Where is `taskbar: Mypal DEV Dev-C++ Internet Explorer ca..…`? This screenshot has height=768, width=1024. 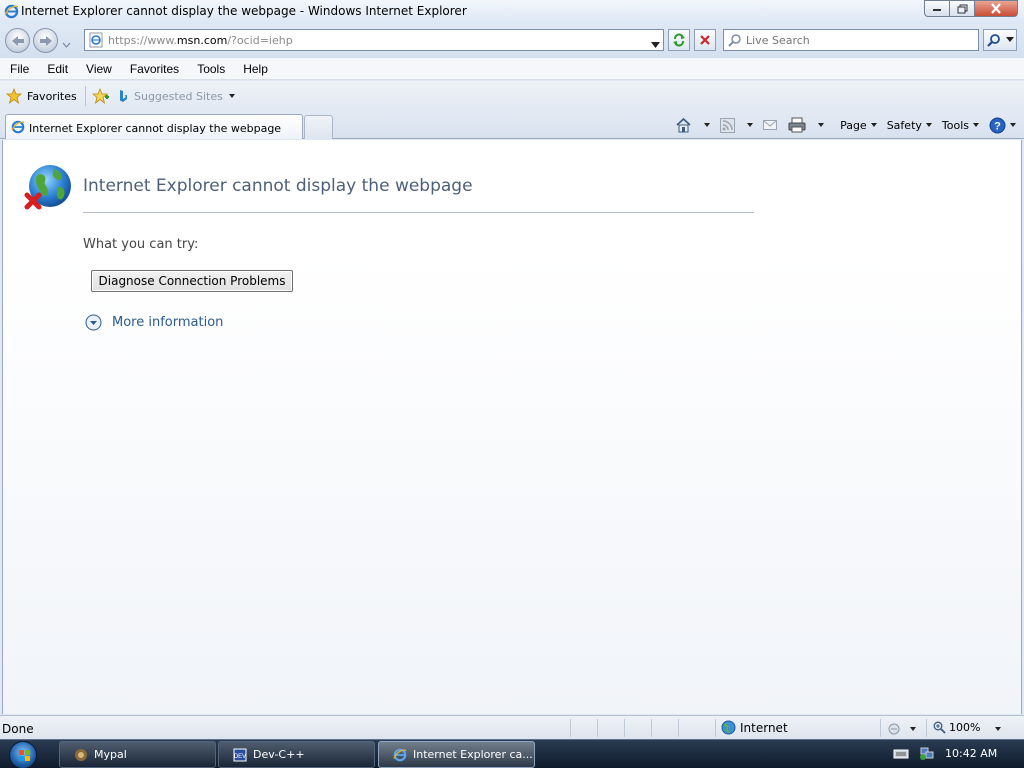
taskbar: Mypal DEV Dev-C++ Internet Explorer ca..… is located at coordinates (512, 753).